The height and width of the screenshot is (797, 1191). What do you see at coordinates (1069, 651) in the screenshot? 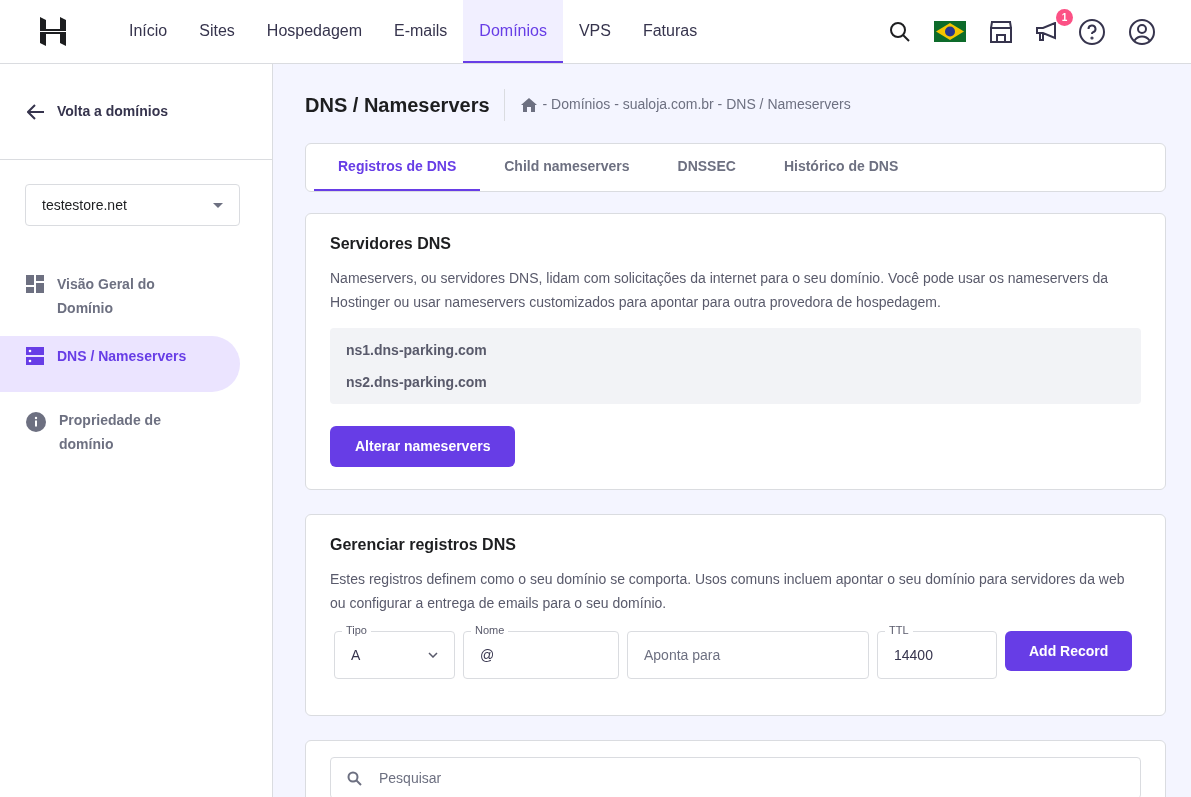
I see `add-record-button: Add Record` at bounding box center [1069, 651].